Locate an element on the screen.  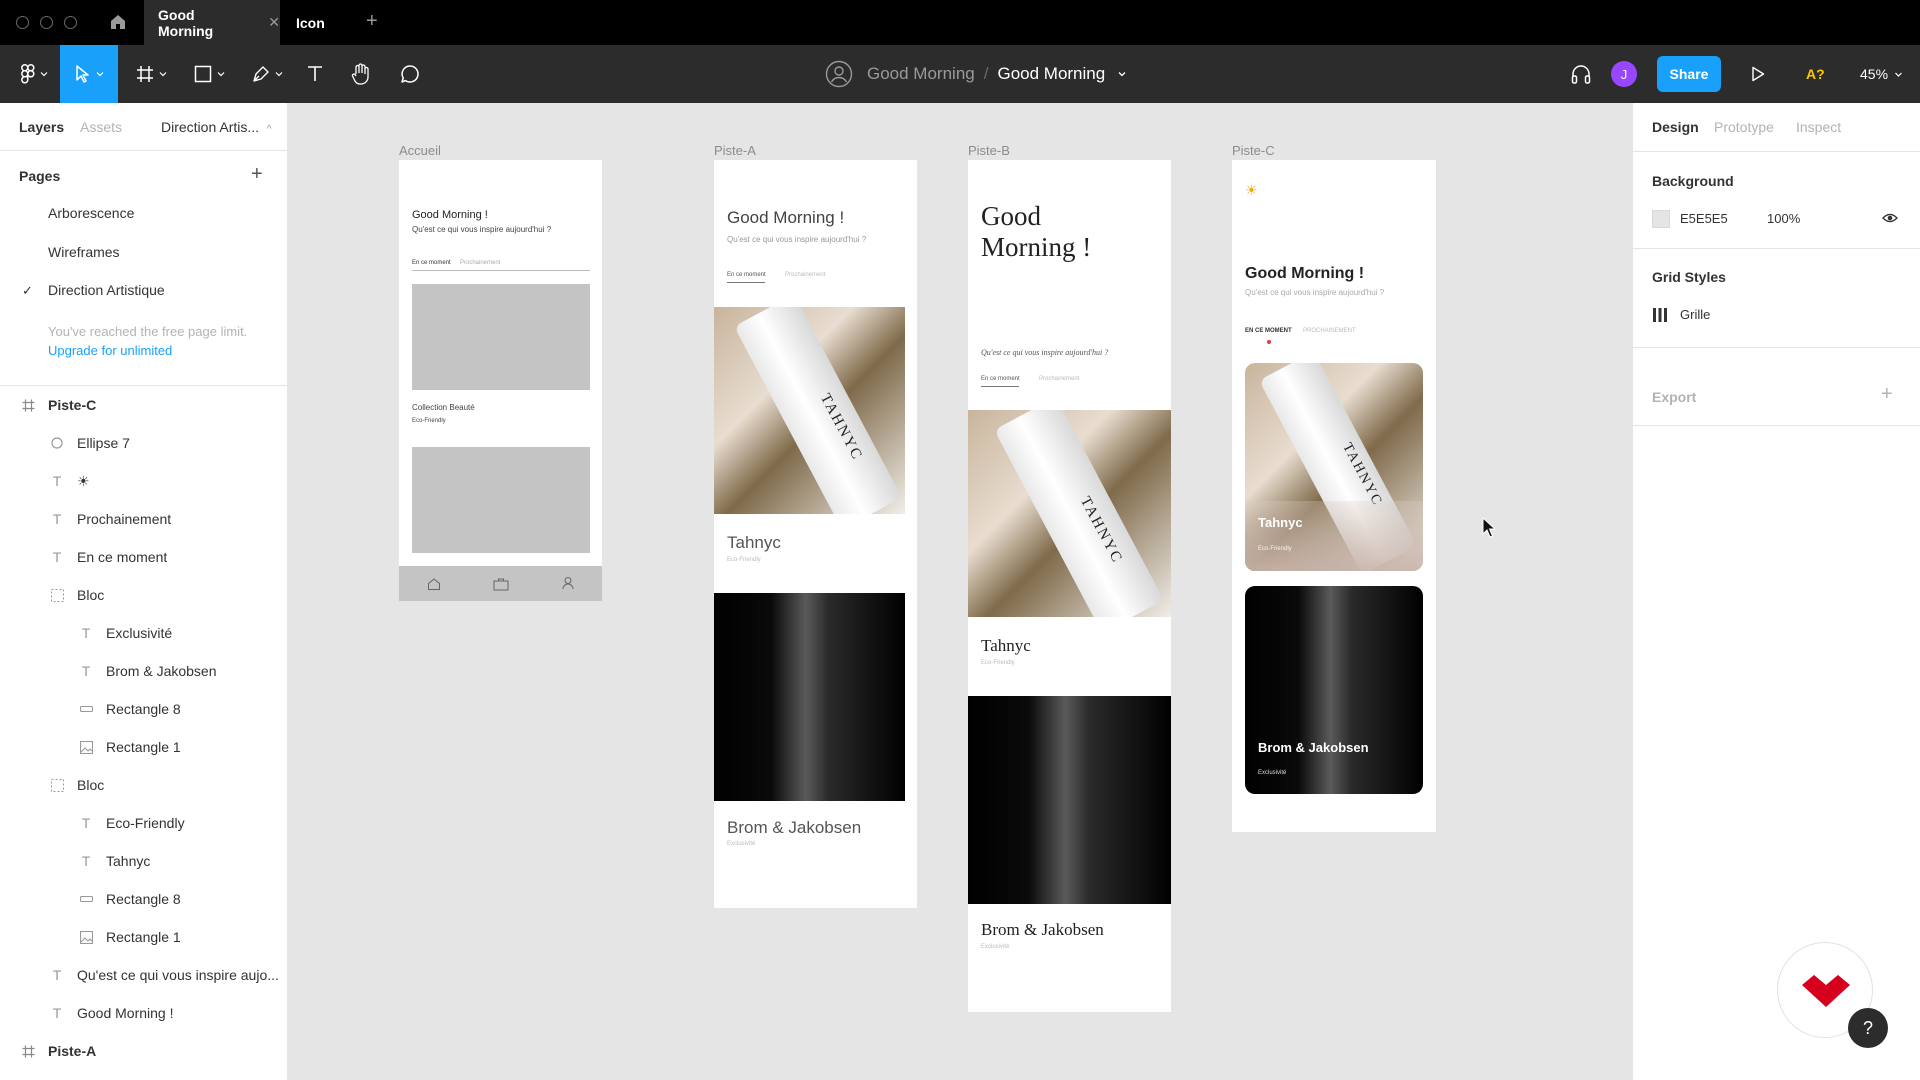
image-icon is located at coordinates (86, 747).